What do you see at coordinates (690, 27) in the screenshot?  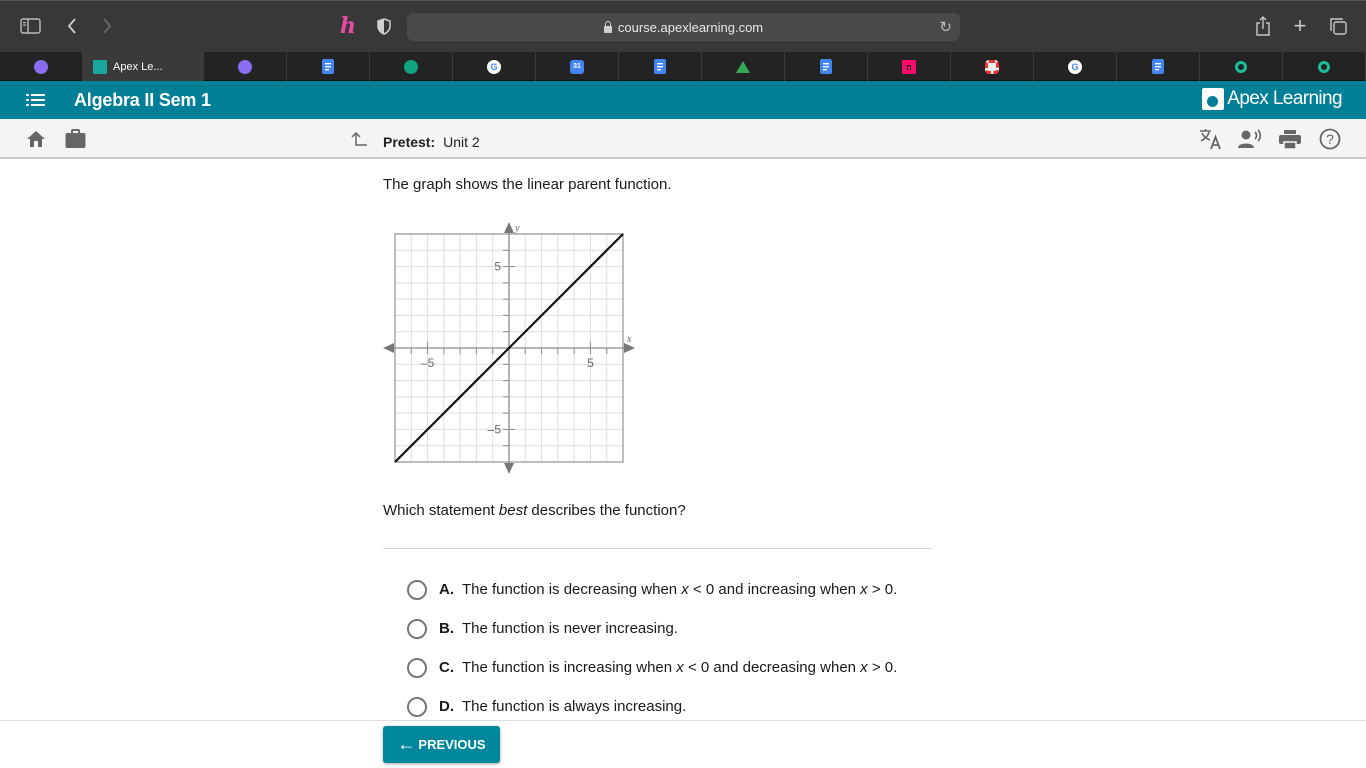 I see `url-text: course.apexlearning.com` at bounding box center [690, 27].